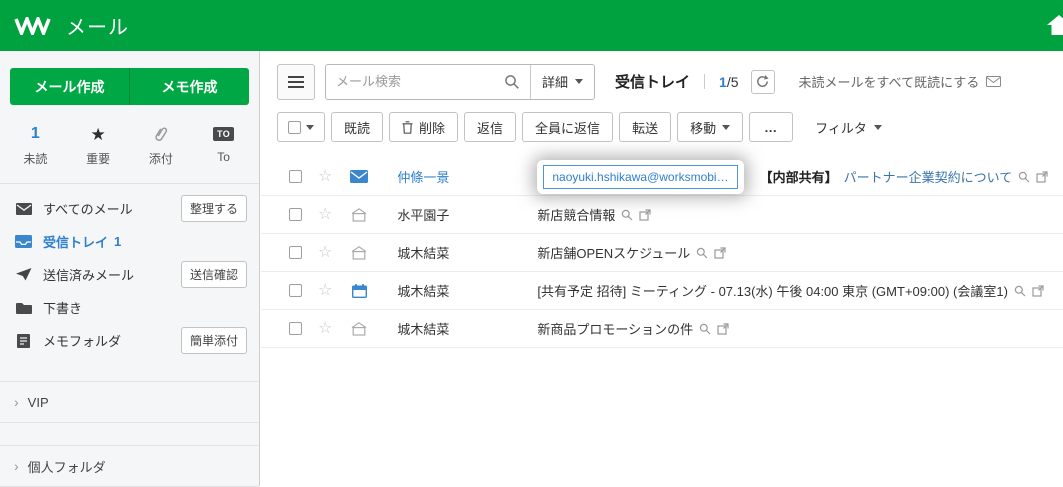 The width and height of the screenshot is (1063, 487). I want to click on select-all-checkbox, so click(294, 127).